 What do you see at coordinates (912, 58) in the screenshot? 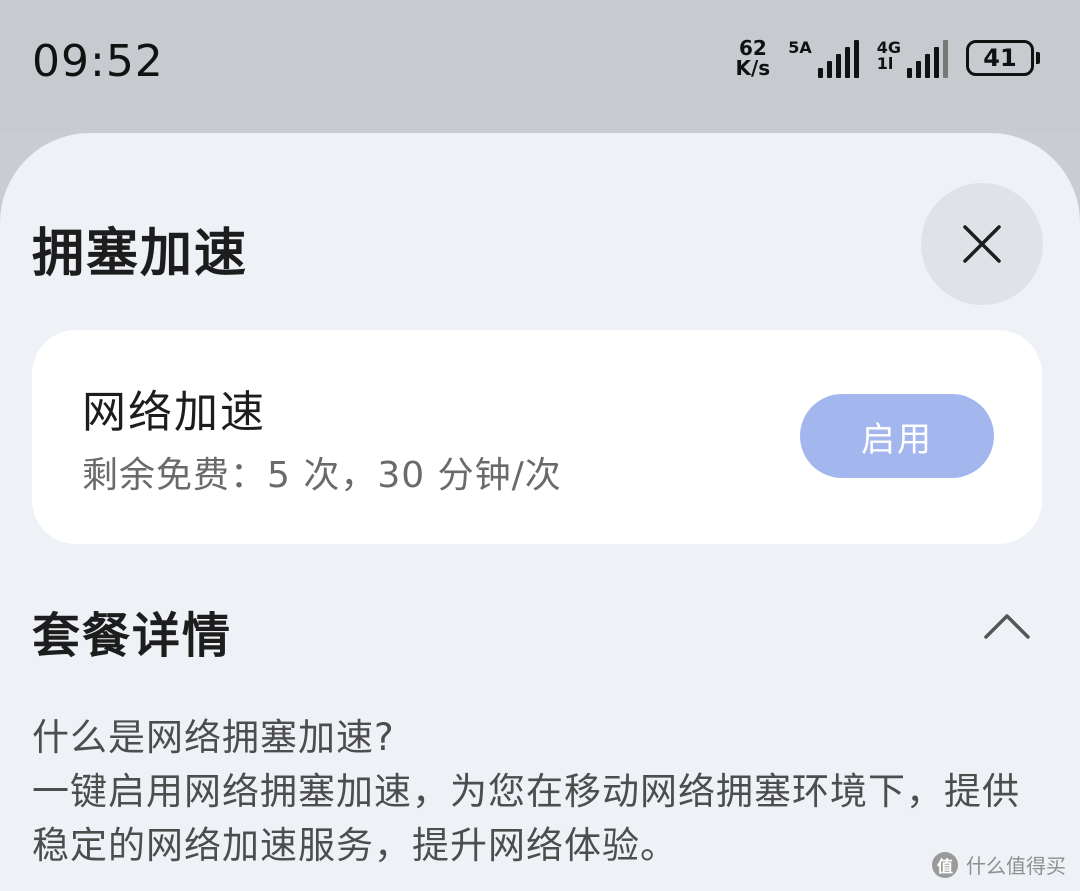
I see `sim2-signal-icon: 4G 1l` at bounding box center [912, 58].